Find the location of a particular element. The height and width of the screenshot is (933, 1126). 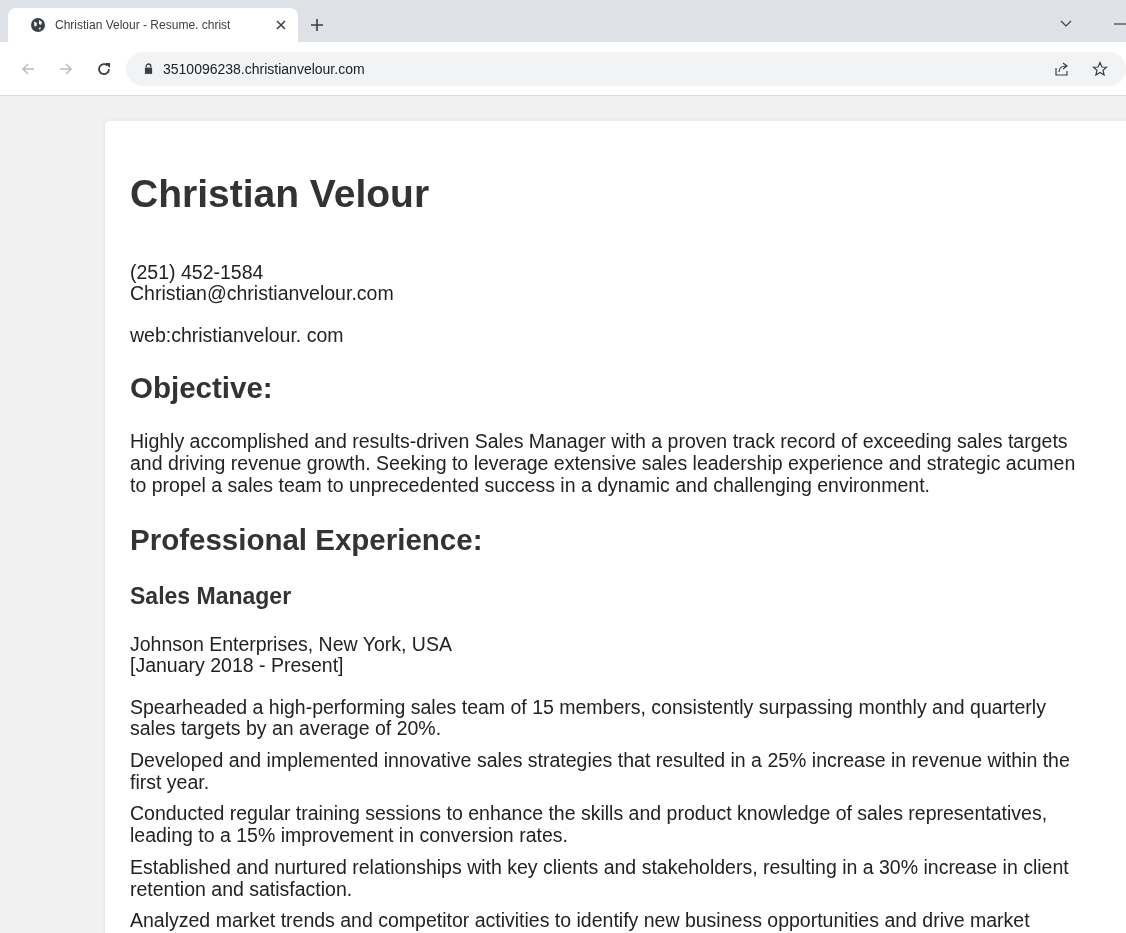

achievement-paragraph: Spearheaded a high-performing sales team of 15 members, consistently surpassing monthly and quarterly sales targets by an average of 20%. is located at coordinates (588, 718).